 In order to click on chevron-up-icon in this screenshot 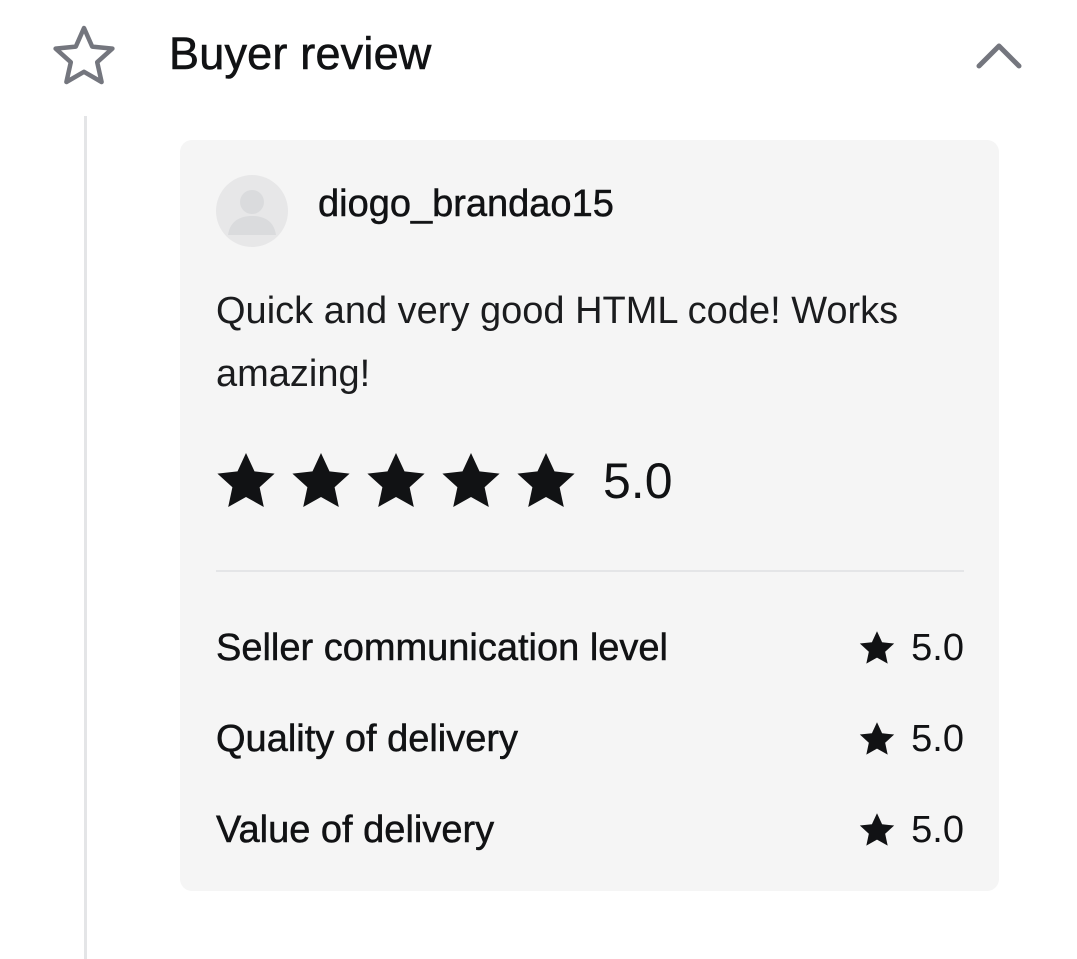, I will do `click(999, 56)`.